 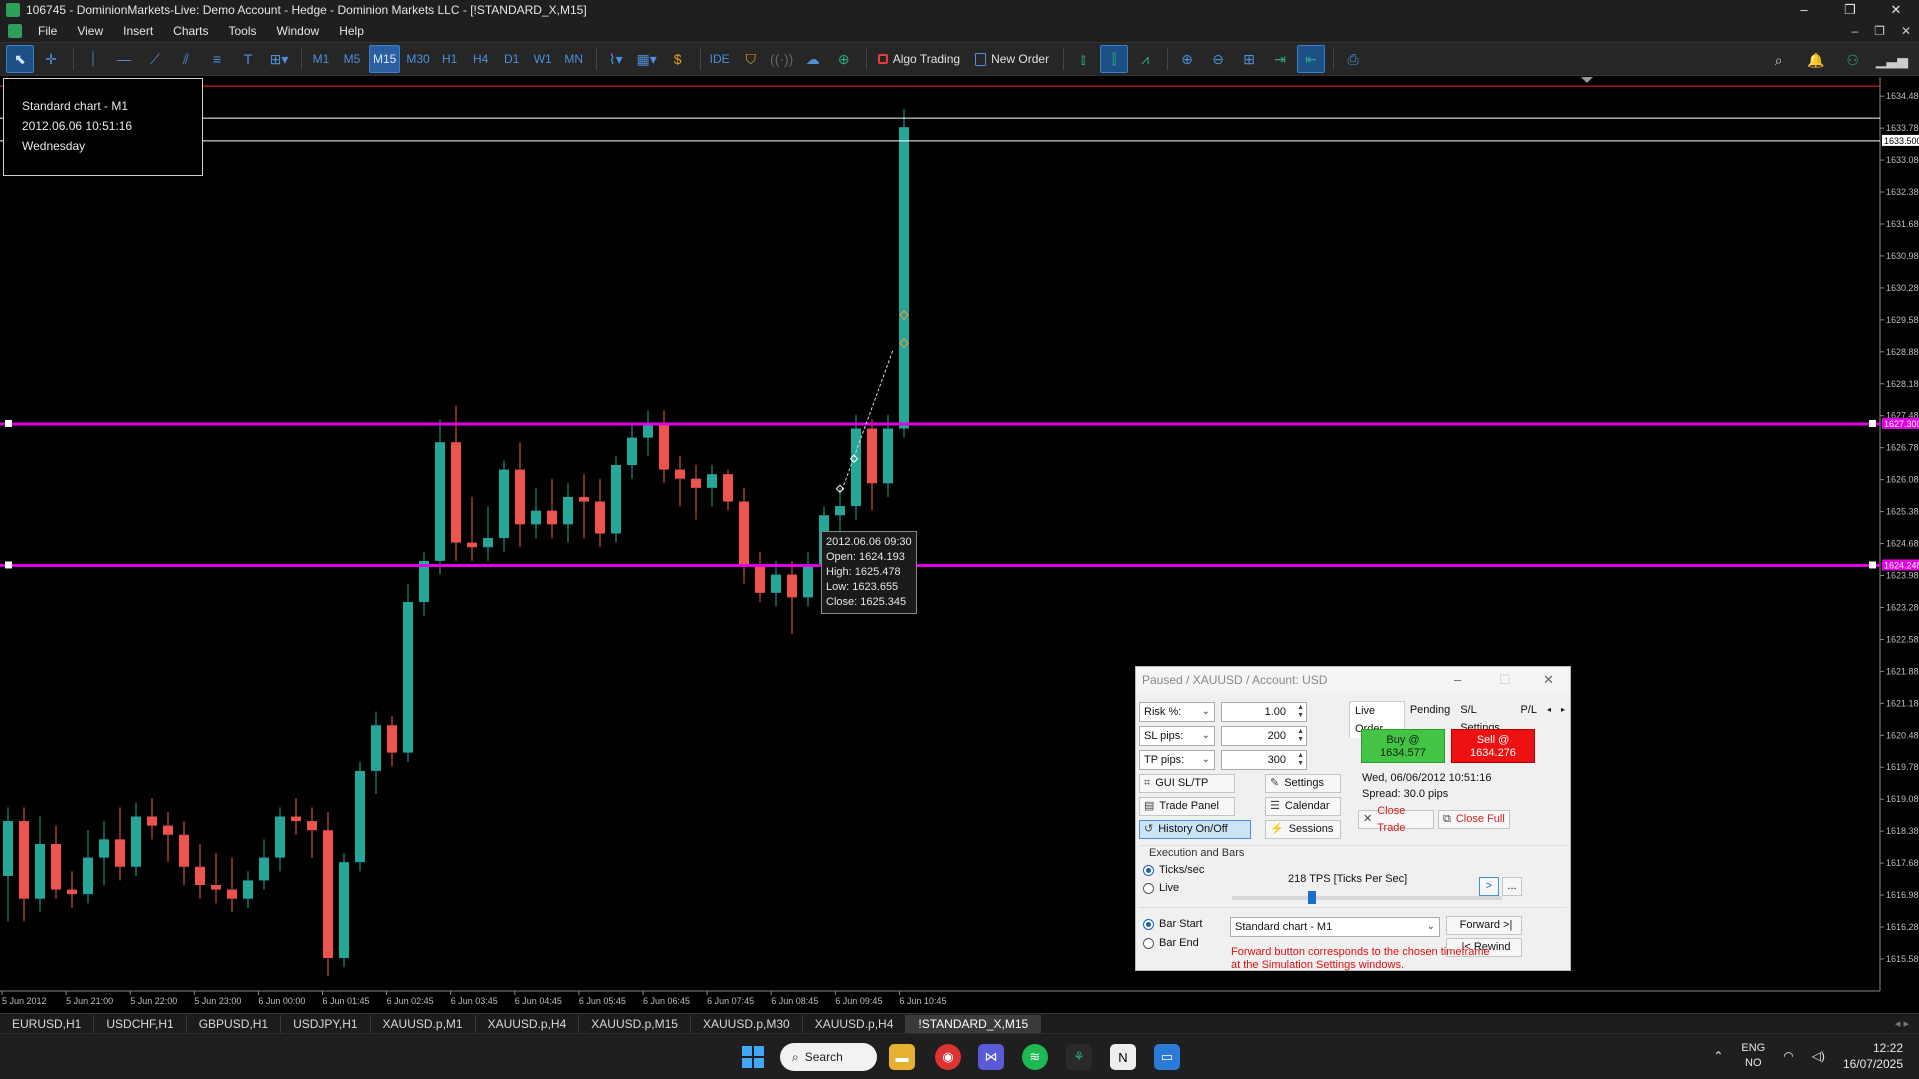 I want to click on child-restore-icon: ❐, so click(x=1879, y=31).